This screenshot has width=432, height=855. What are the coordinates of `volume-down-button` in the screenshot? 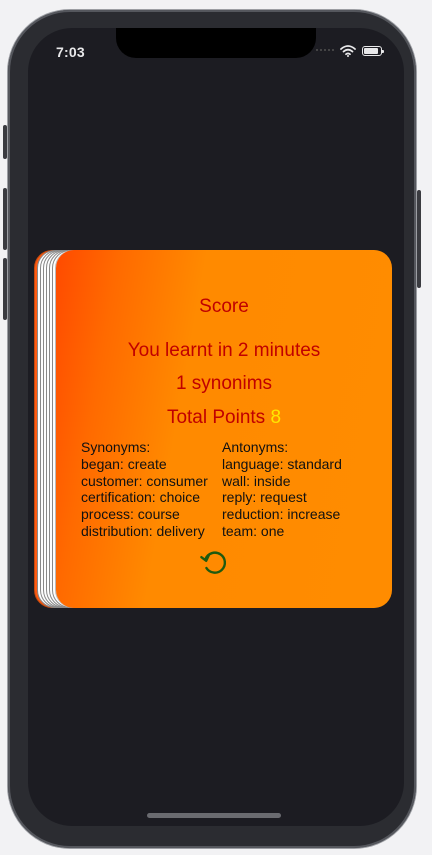 It's located at (5, 289).